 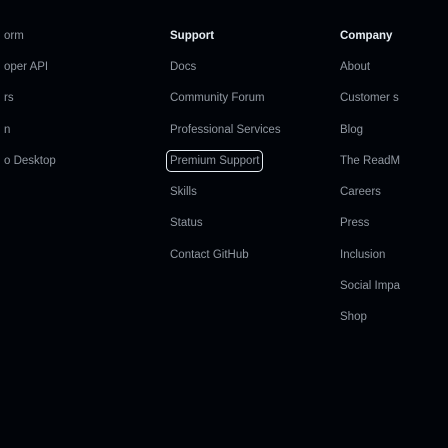 What do you see at coordinates (26, 67) in the screenshot?
I see `footer-link-developer-api: oper API` at bounding box center [26, 67].